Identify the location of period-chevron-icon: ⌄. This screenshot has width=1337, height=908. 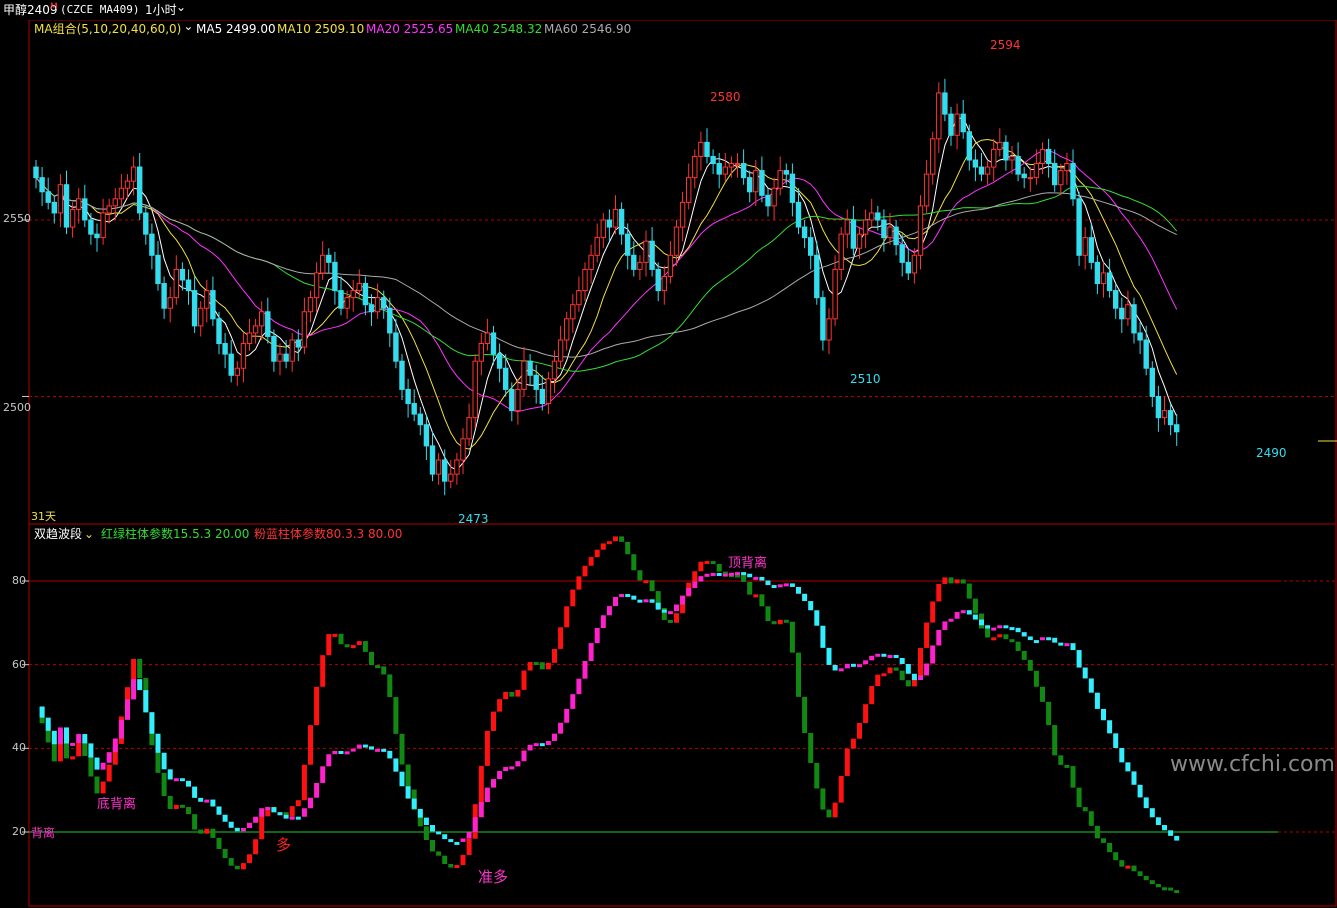
(181, 8).